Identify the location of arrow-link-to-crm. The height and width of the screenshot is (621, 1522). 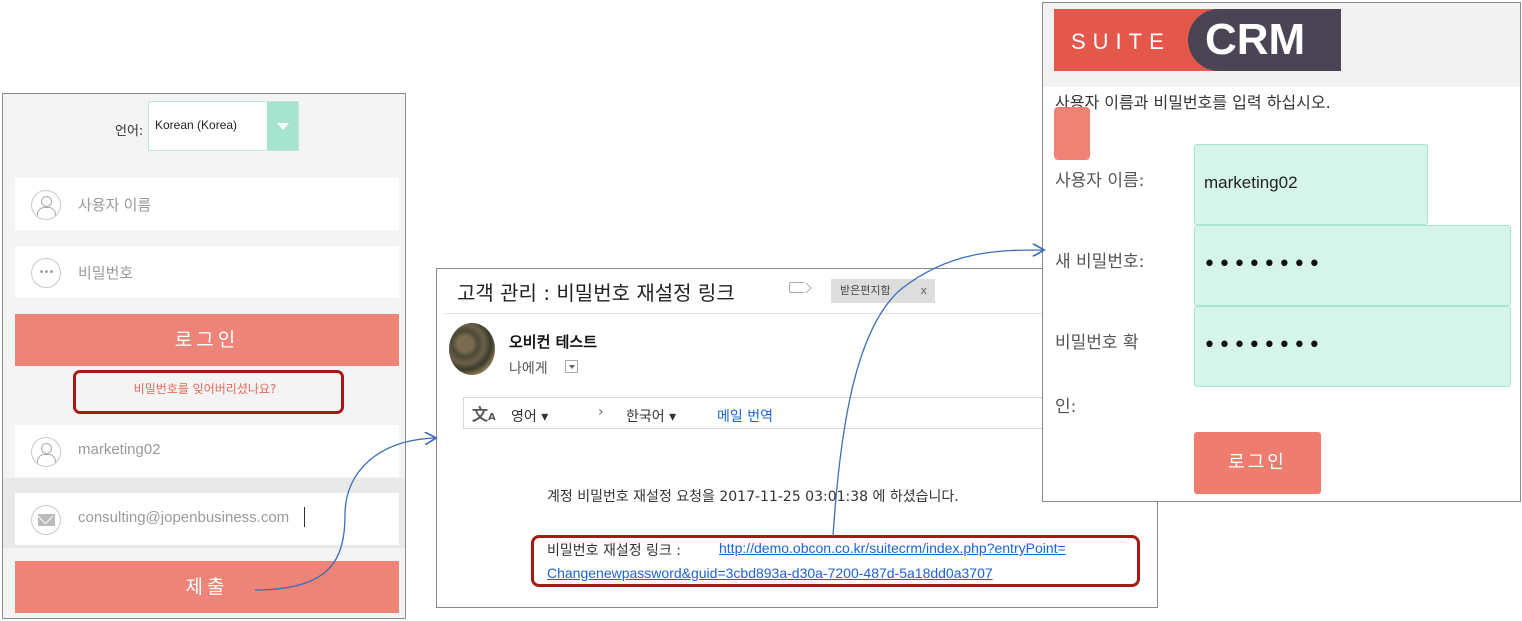
(937, 393).